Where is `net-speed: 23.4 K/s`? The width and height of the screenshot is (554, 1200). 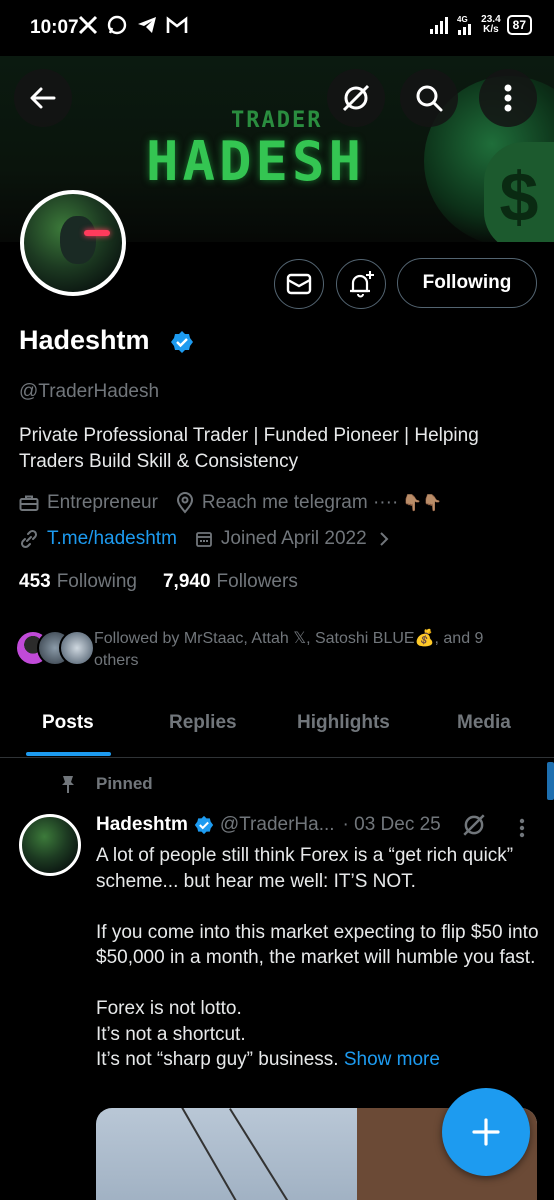
net-speed: 23.4 K/s is located at coordinates (490, 25).